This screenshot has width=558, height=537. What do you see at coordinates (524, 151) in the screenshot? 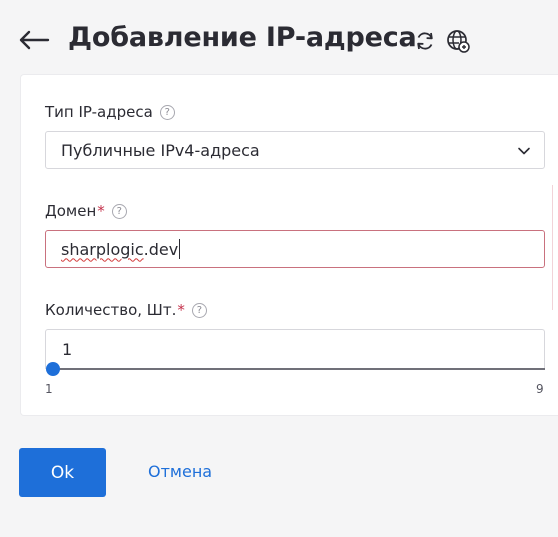
I see `chevron-down-icon` at bounding box center [524, 151].